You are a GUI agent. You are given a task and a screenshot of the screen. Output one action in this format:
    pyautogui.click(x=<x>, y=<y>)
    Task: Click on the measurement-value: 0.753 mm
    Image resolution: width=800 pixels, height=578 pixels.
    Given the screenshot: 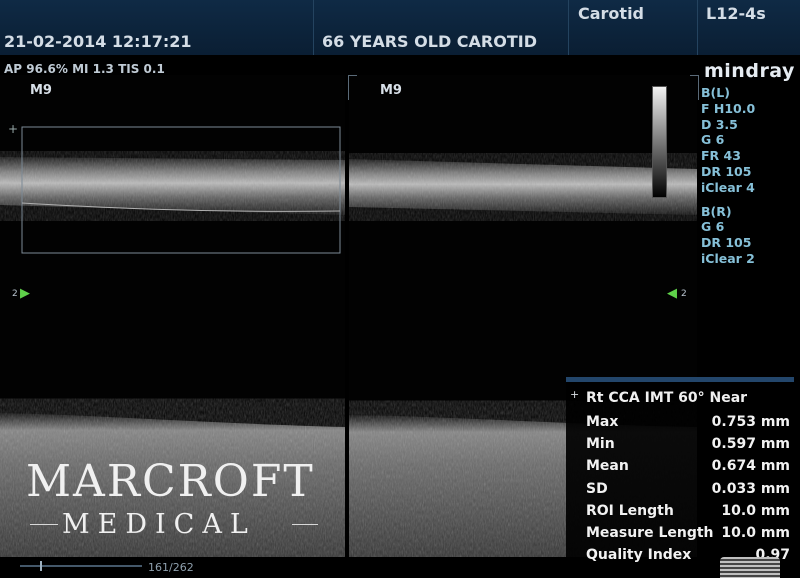 What is the action you would take?
    pyautogui.click(x=750, y=422)
    